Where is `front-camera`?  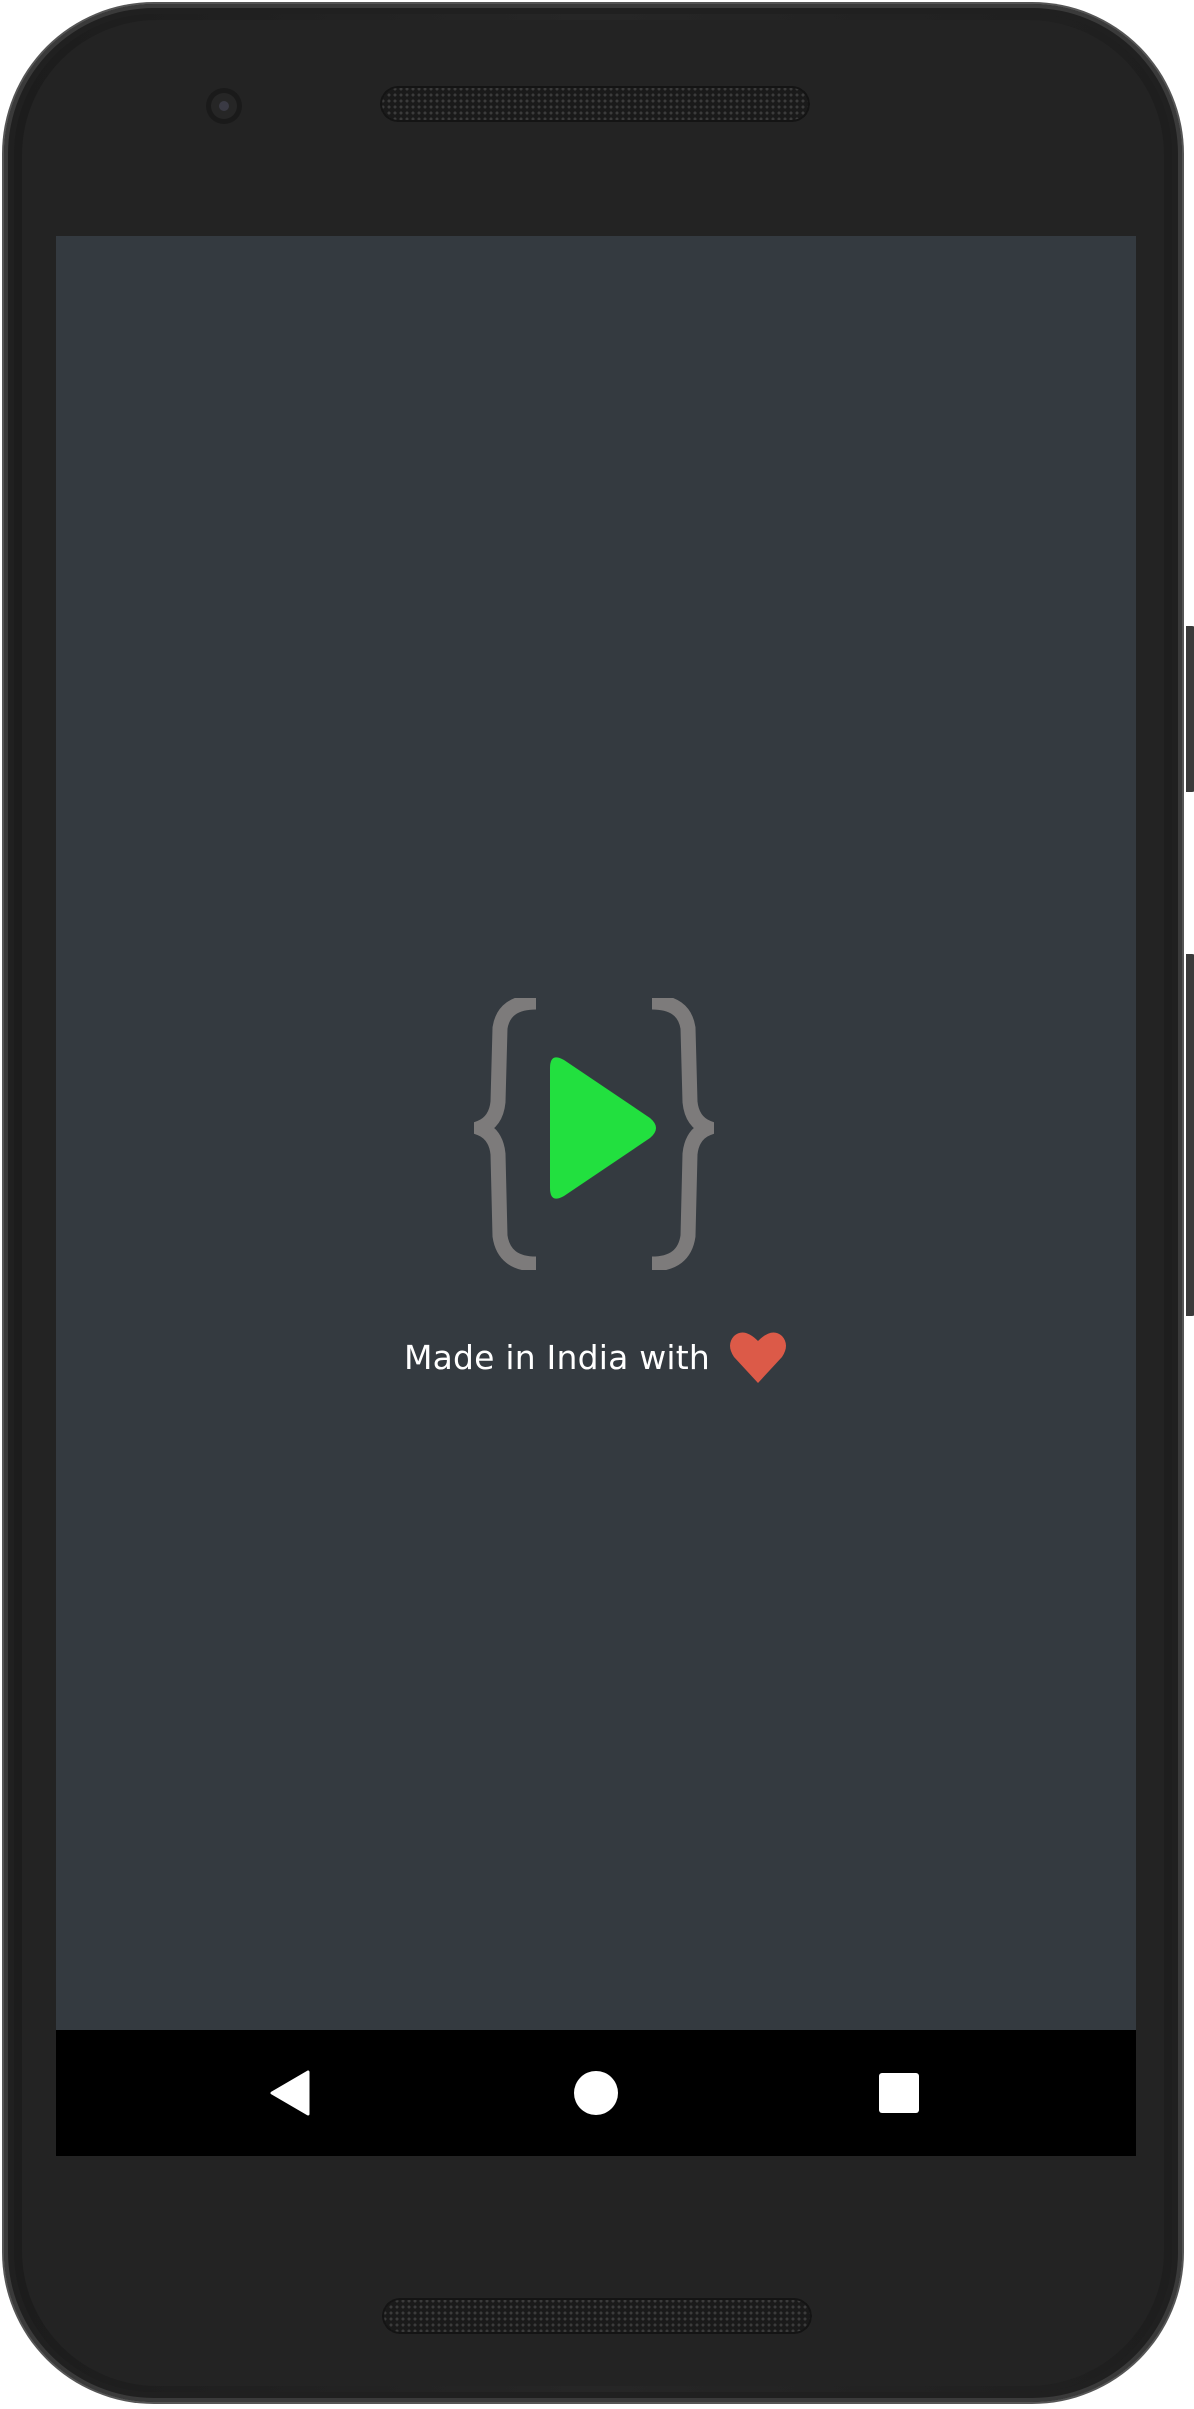 front-camera is located at coordinates (224, 106).